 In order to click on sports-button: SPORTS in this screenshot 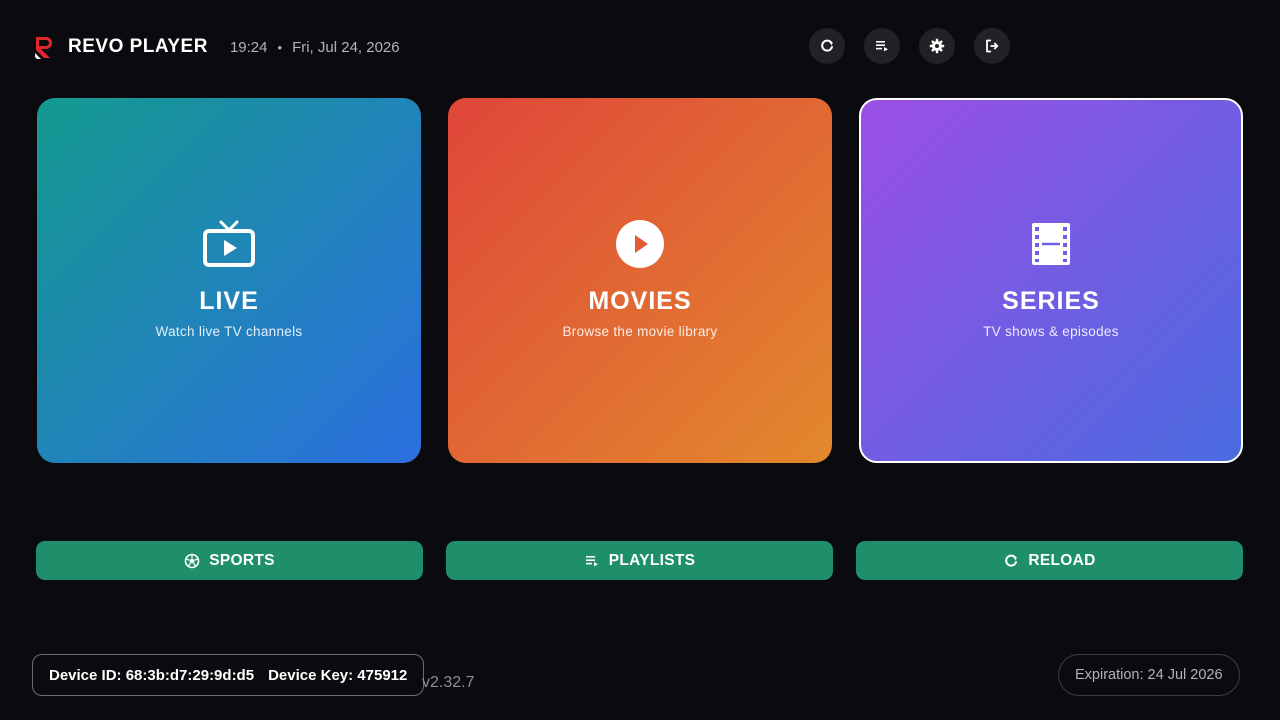, I will do `click(229, 560)`.